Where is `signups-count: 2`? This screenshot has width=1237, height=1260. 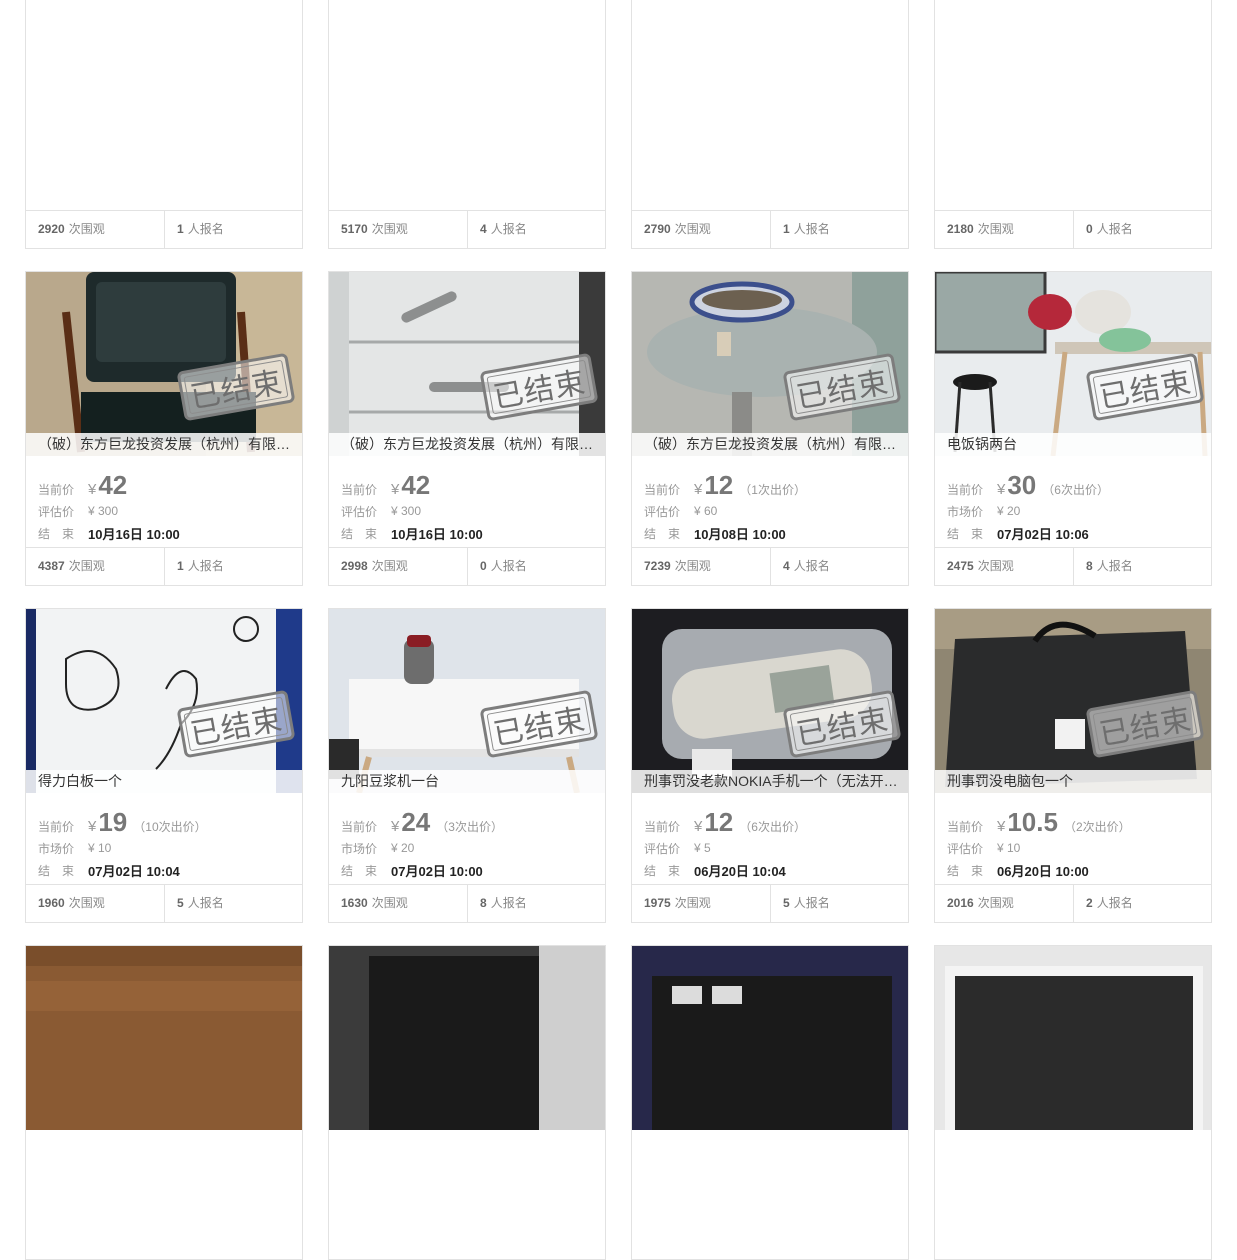
signups-count: 2 is located at coordinates (1089, 903).